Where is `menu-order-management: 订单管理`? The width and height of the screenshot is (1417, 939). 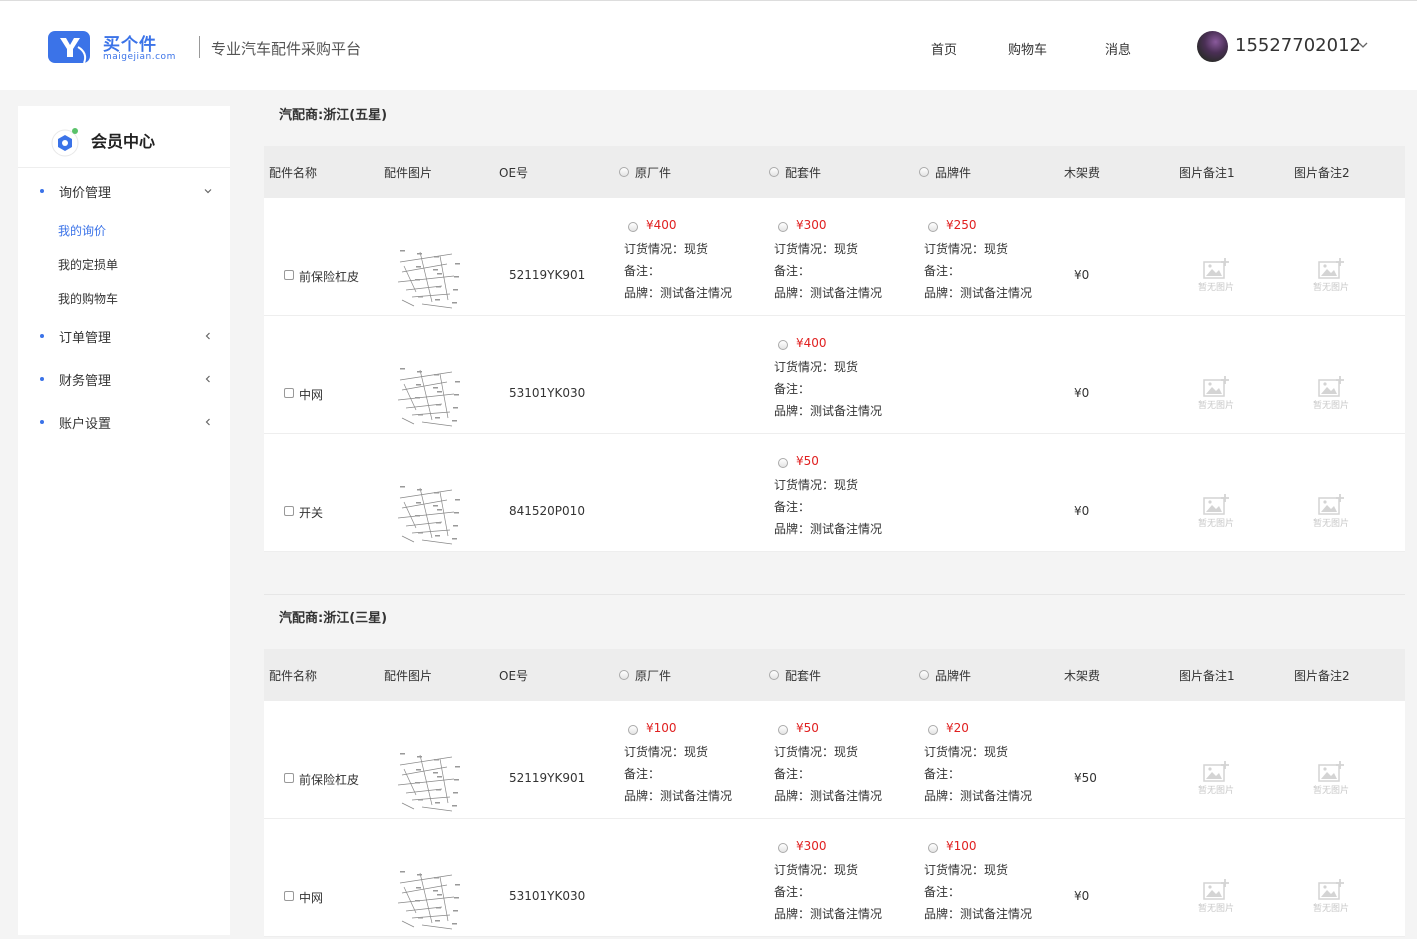
menu-order-management: 订单管理 is located at coordinates (124, 336).